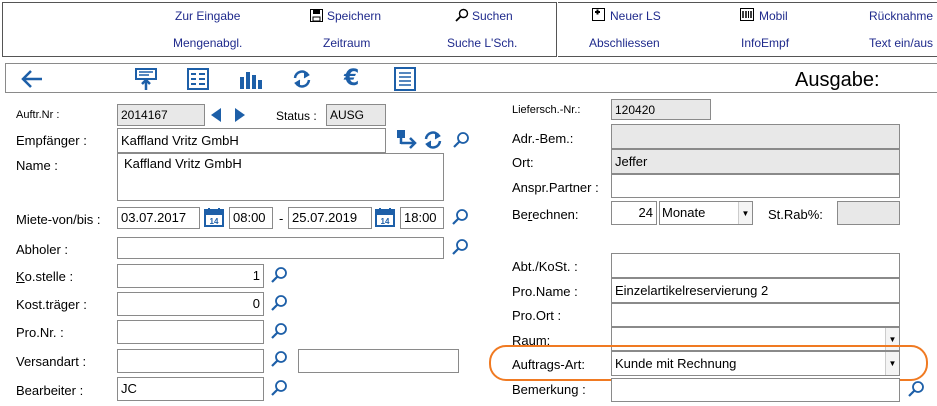 Image resolution: width=937 pixels, height=406 pixels. I want to click on bemerkung-label: Bemerkung :, so click(549, 389).